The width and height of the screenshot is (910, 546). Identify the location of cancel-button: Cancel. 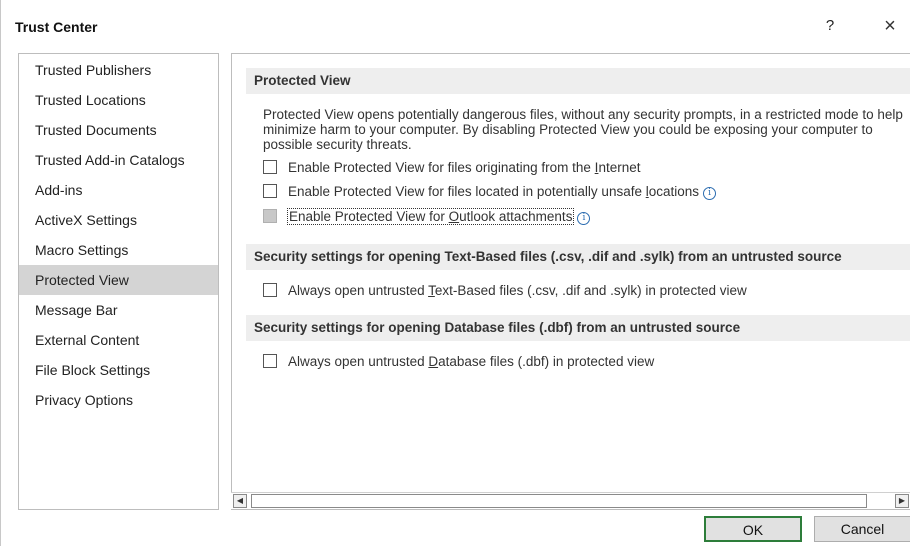
(862, 529).